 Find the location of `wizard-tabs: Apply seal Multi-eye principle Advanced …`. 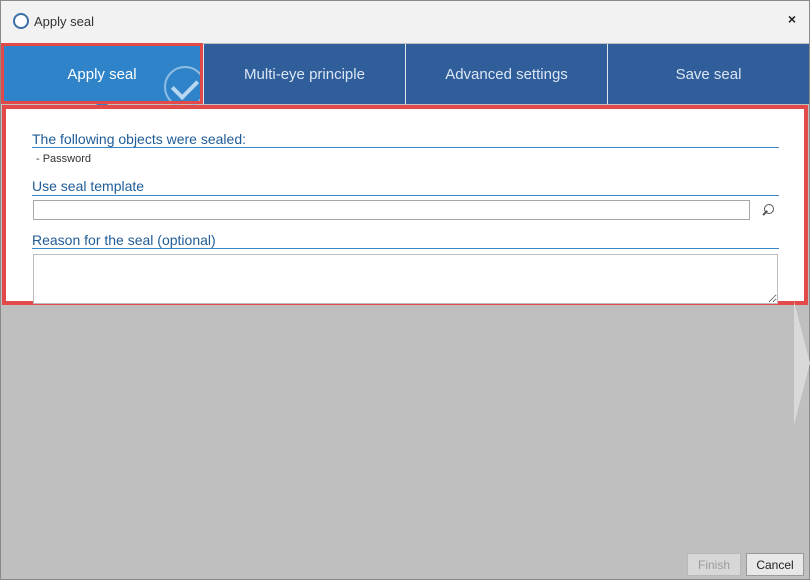

wizard-tabs: Apply seal Multi-eye principle Advanced … is located at coordinates (405, 76).